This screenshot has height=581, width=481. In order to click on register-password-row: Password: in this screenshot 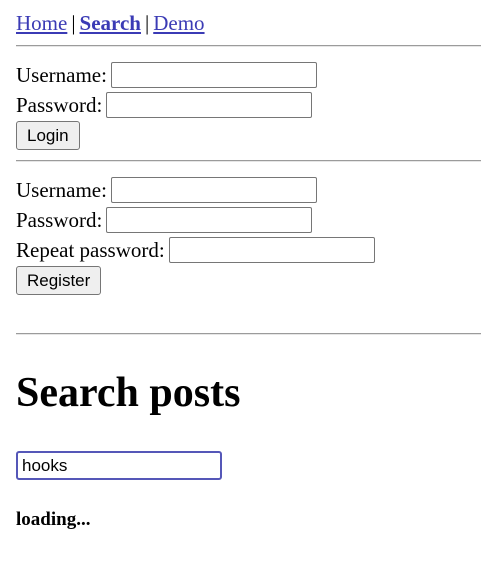, I will do `click(248, 220)`.